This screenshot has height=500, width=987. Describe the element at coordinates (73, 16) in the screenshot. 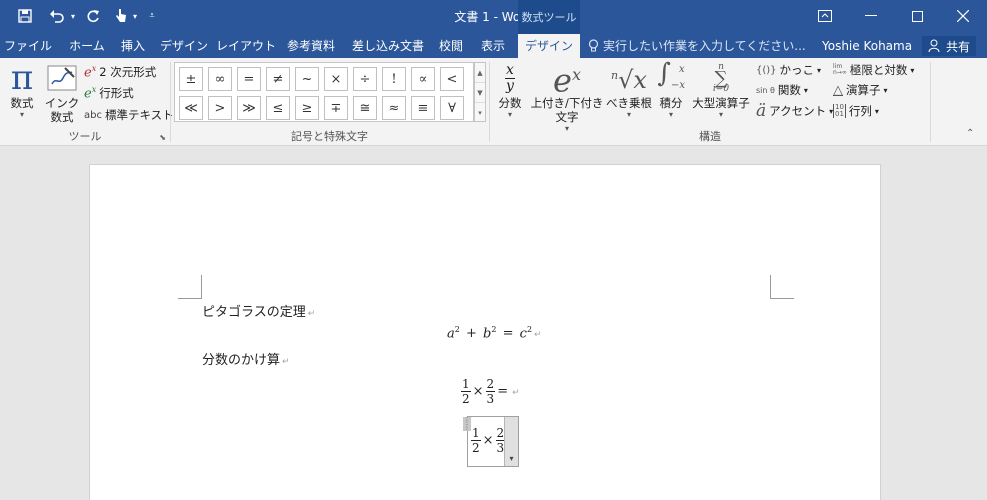

I see `undo-dropdown-icon: ▾` at that location.